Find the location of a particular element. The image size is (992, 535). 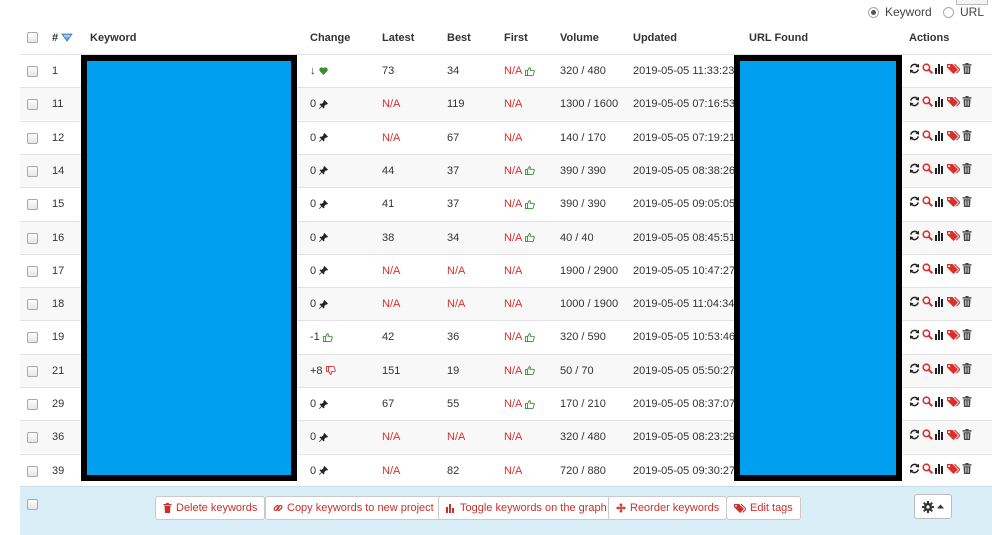

edit-tags-button: Edit tags is located at coordinates (763, 508).